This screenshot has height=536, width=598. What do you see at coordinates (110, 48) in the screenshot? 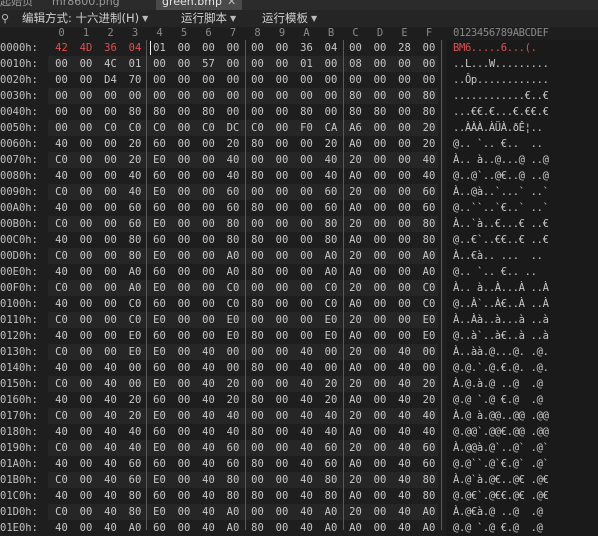
I see `hex-byte: 36` at bounding box center [110, 48].